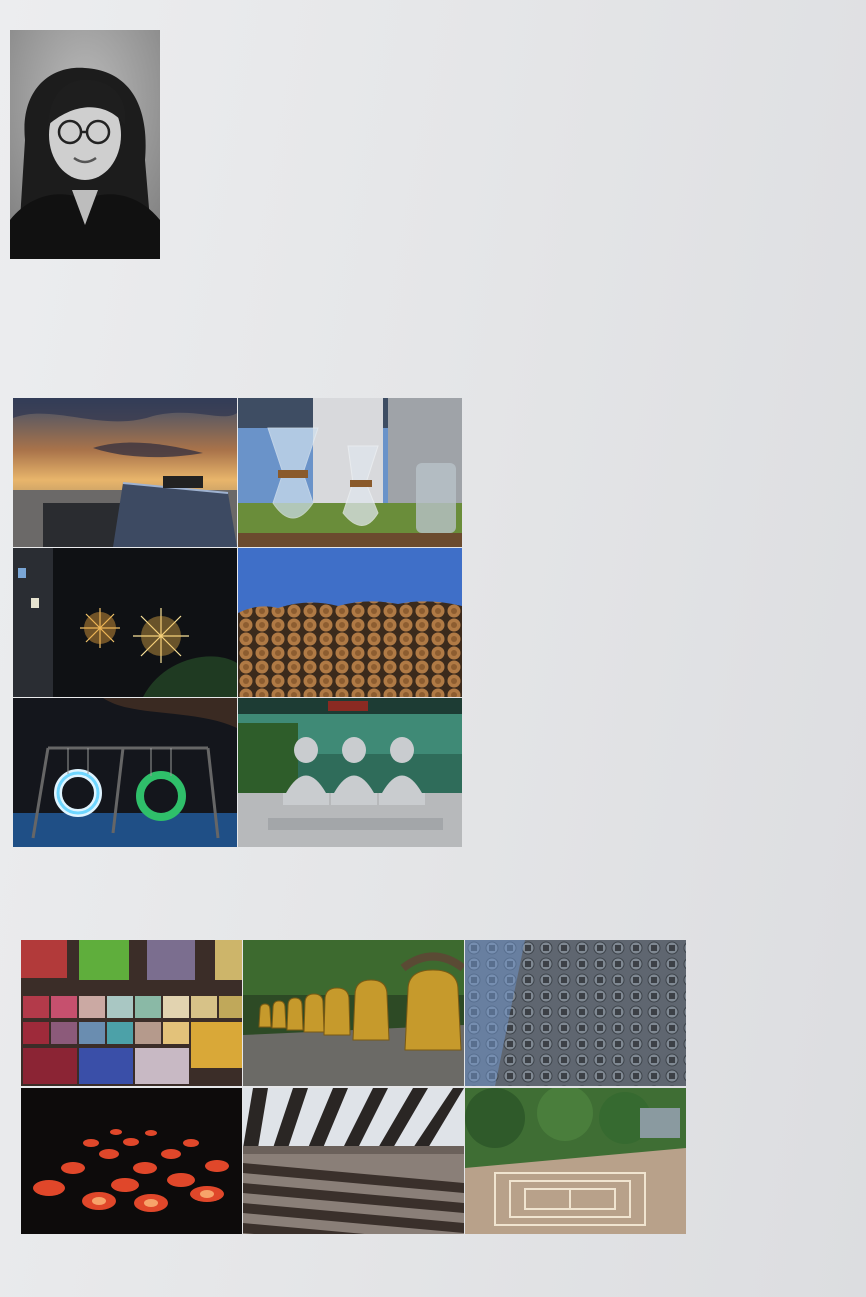  Describe the element at coordinates (350, 622) in the screenshot. I see `stacked-logs-photo` at that location.